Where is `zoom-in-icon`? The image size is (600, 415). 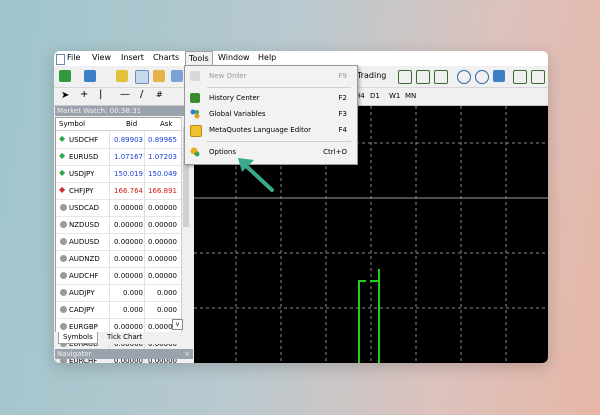
zoom-in-icon is located at coordinates (464, 77).